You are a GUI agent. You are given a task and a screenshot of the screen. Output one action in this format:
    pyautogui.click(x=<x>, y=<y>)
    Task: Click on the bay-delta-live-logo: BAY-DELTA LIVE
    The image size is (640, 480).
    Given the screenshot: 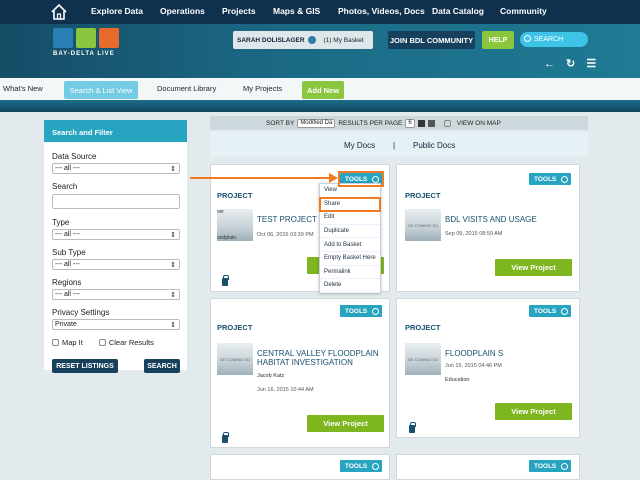 What is the action you would take?
    pyautogui.click(x=89, y=51)
    